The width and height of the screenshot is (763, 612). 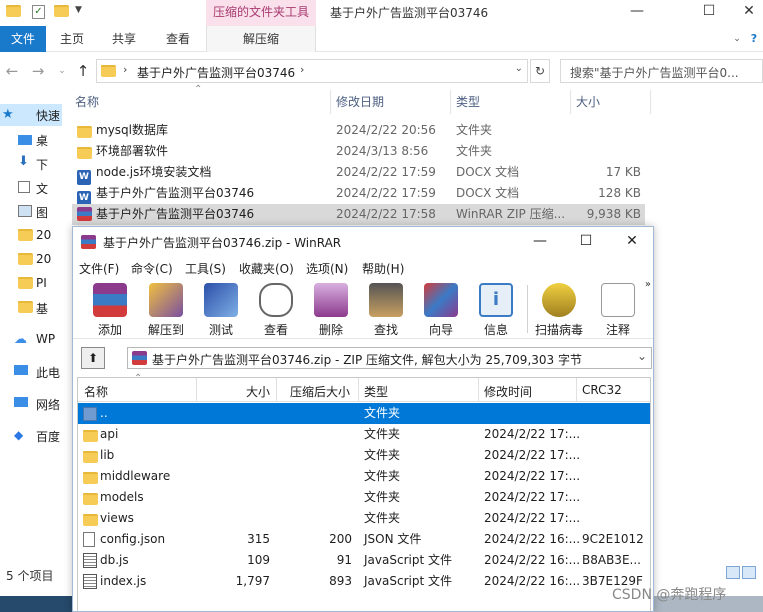 What do you see at coordinates (409, 13) in the screenshot?
I see `window-title: 基于户外广告监测平台03746` at bounding box center [409, 13].